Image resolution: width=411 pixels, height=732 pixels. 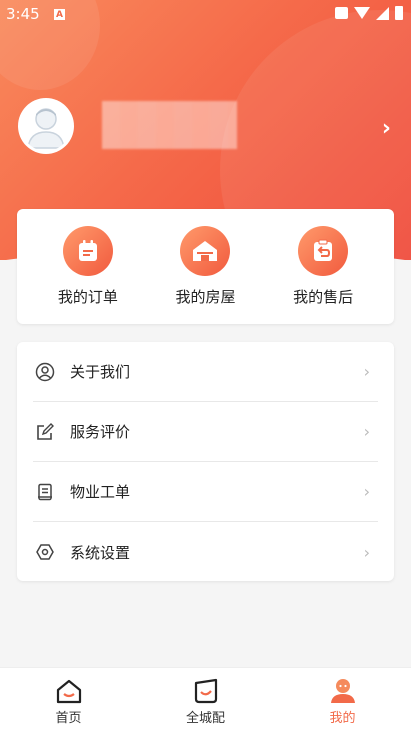 I want to click on menu-label: 物业工单, so click(x=100, y=492).